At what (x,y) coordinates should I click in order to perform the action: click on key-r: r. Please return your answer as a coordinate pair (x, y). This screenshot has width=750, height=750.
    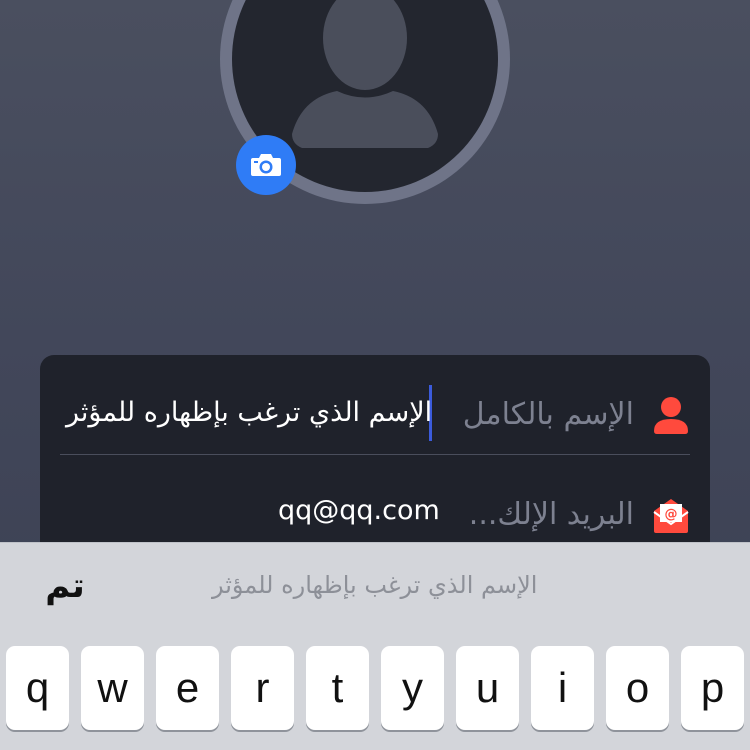
    Looking at the image, I should click on (262, 688).